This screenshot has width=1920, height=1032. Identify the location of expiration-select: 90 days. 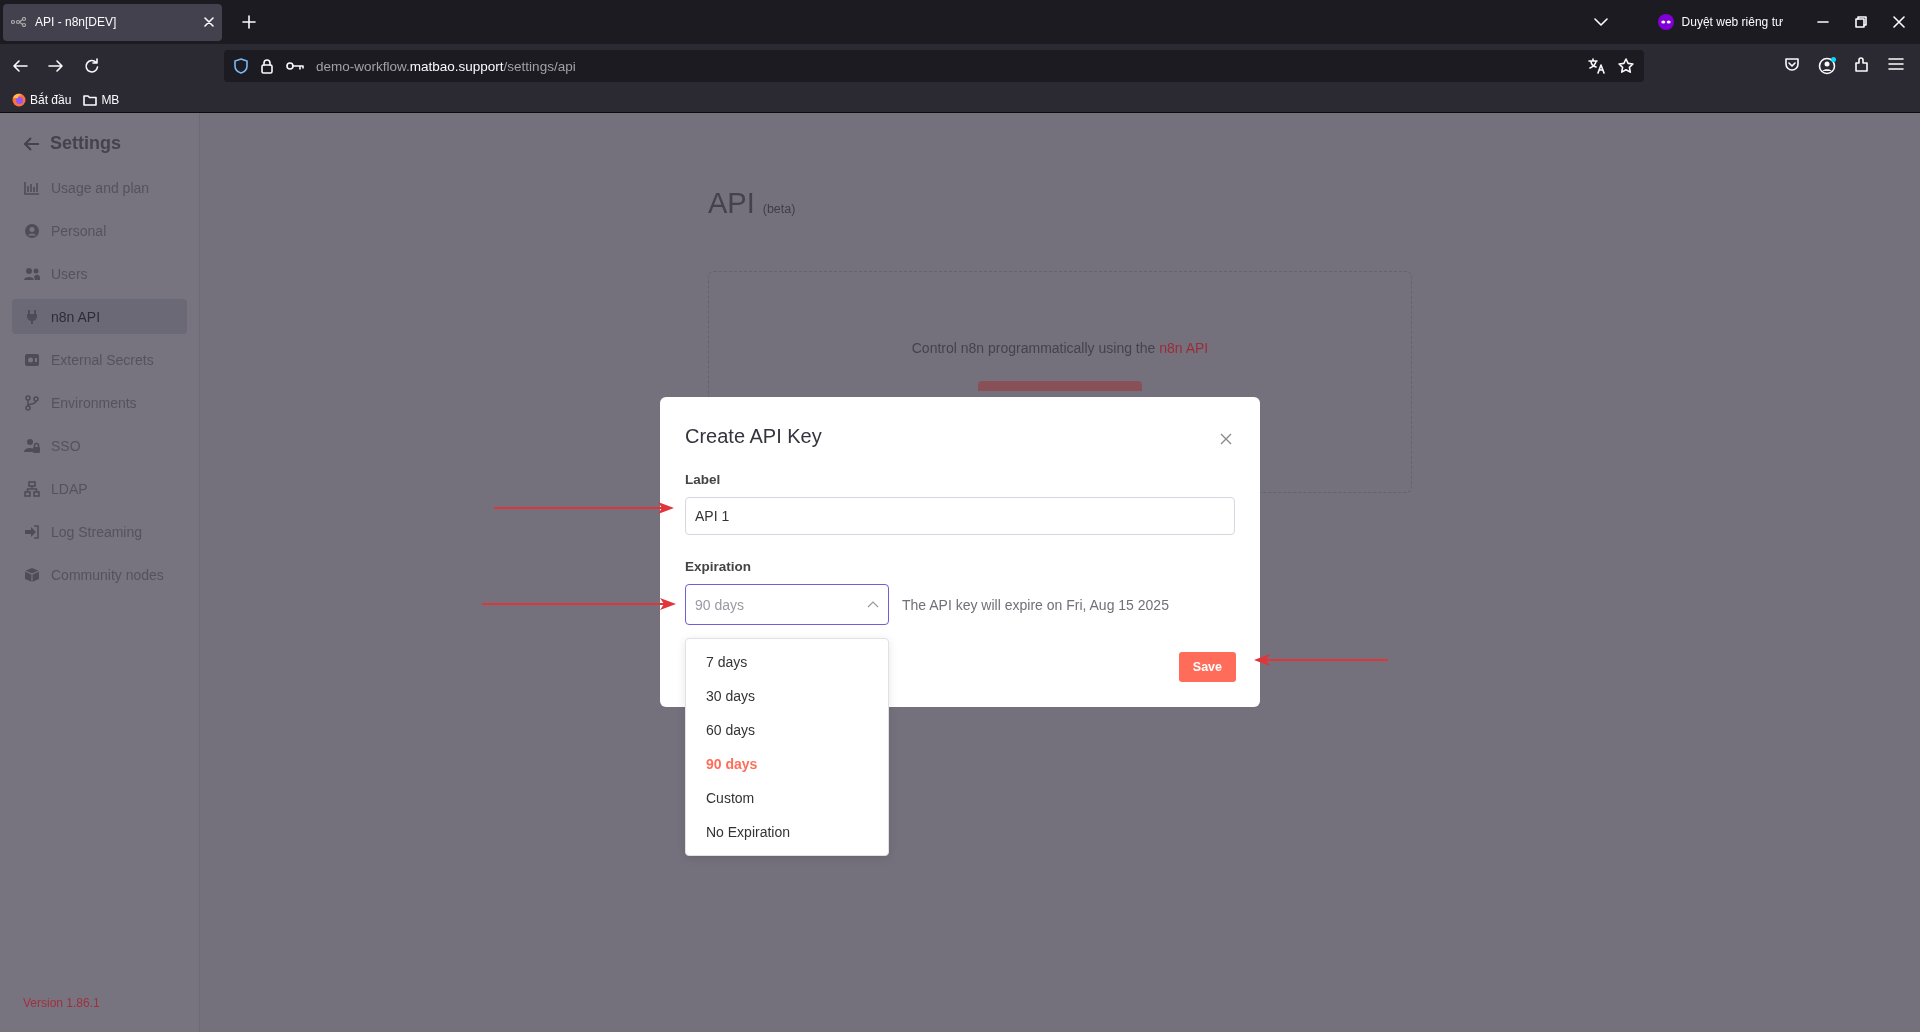
(787, 604).